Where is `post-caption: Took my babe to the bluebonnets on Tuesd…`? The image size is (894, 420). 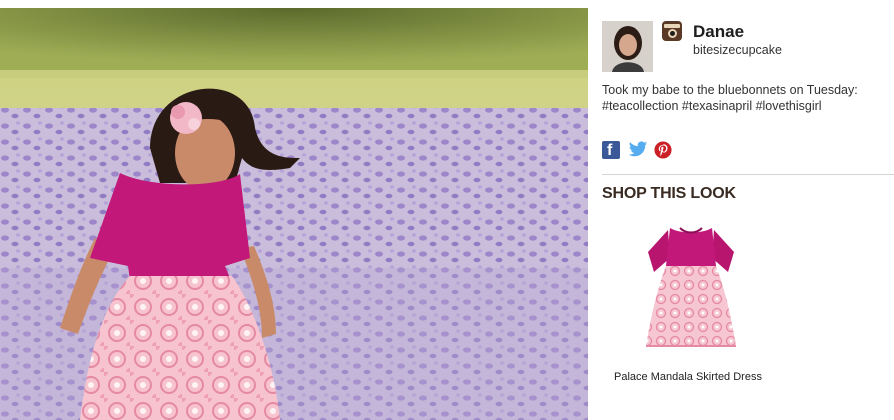
post-caption: Took my babe to the bluebonnets on Tuesd… is located at coordinates (748, 98).